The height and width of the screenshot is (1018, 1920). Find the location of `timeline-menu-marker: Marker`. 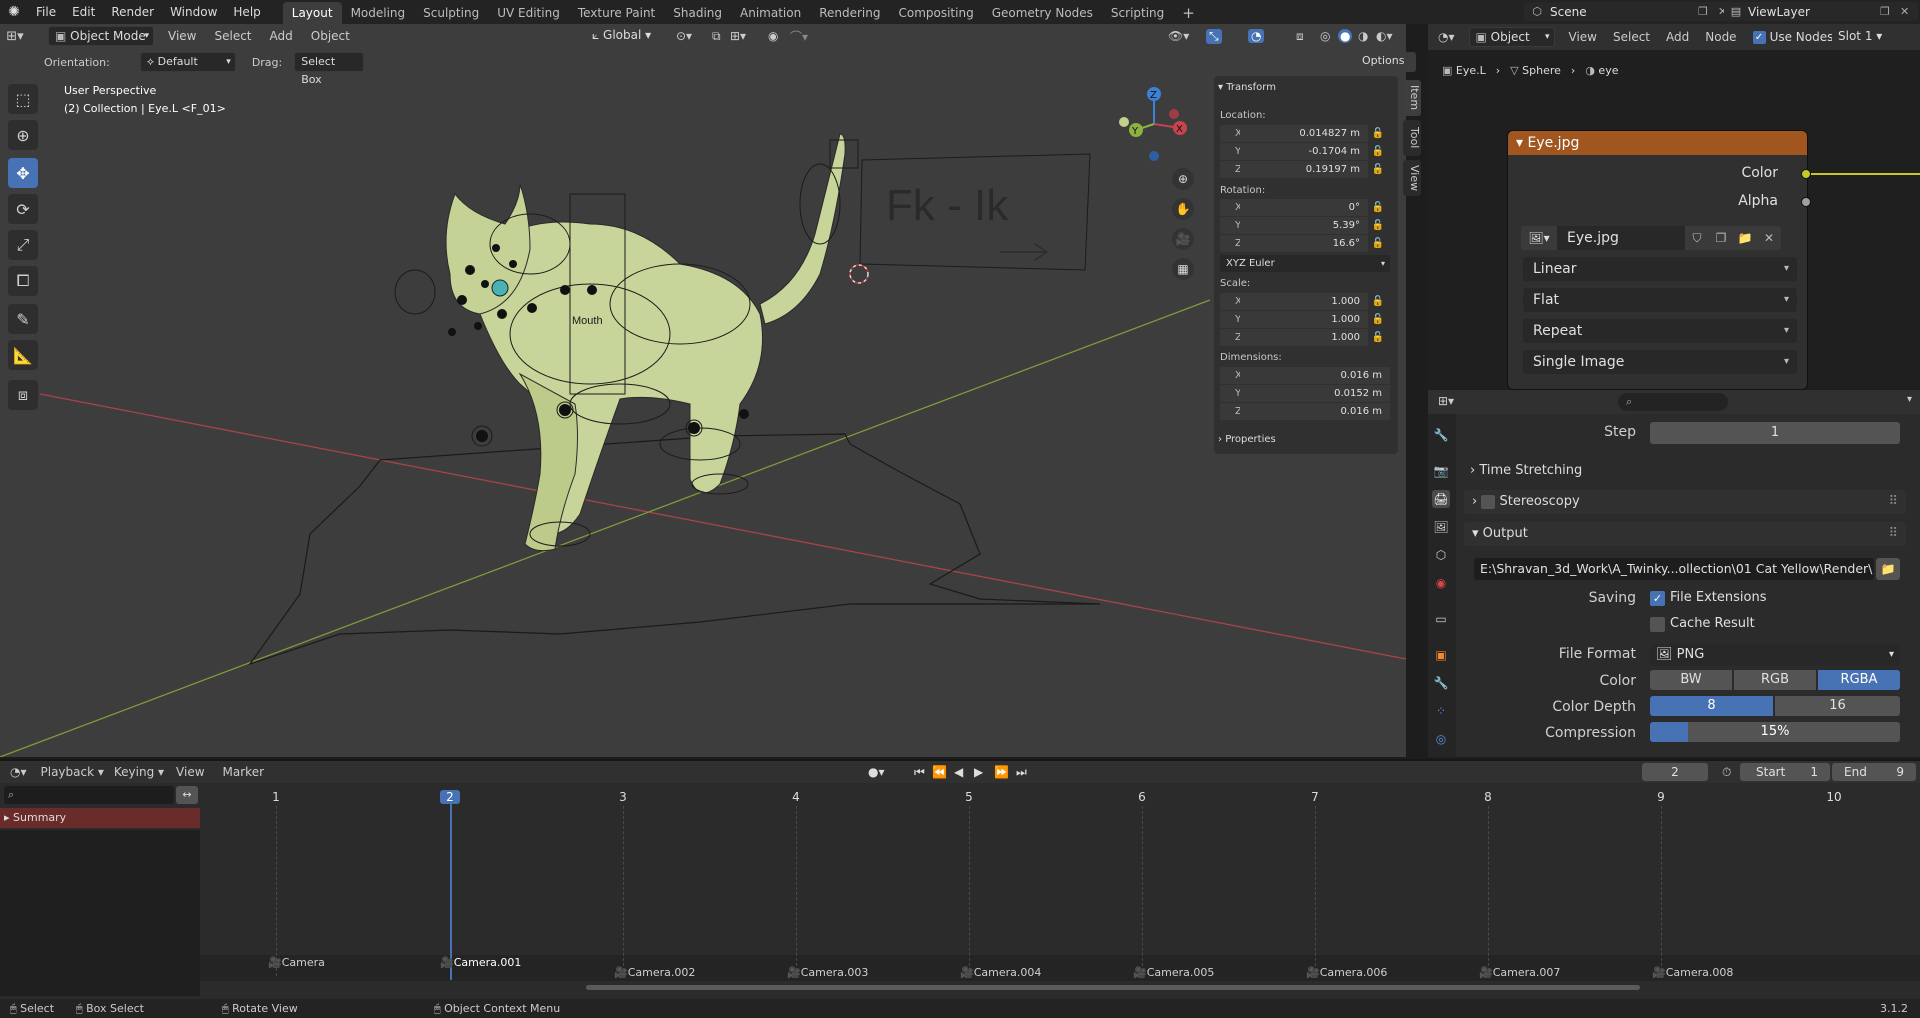

timeline-menu-marker: Marker is located at coordinates (243, 772).